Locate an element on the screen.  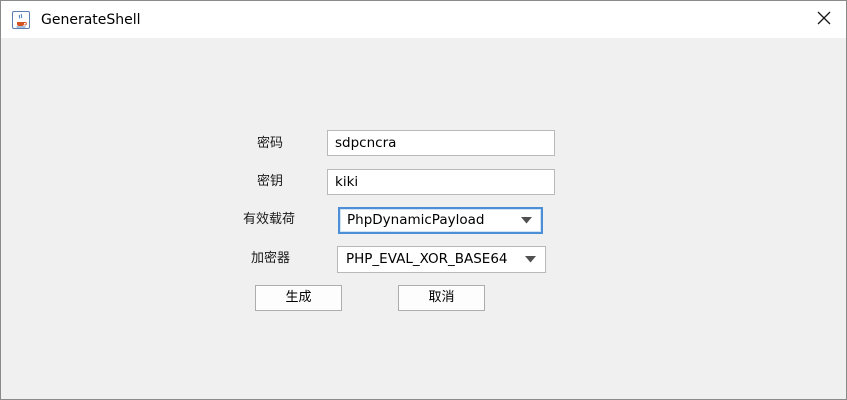
java-app-icon is located at coordinates (21, 20).